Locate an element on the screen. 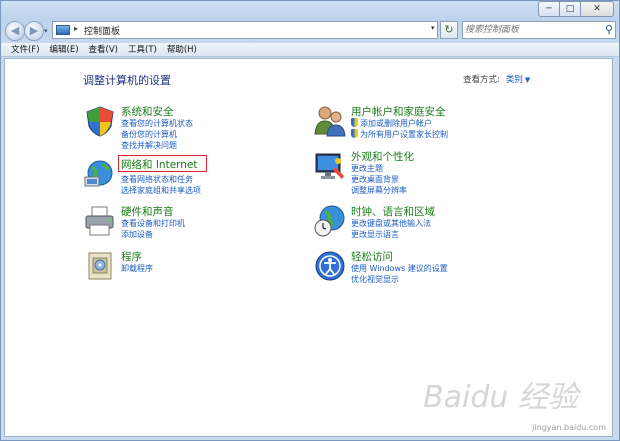 The image size is (620, 441). link-desktop-background: 更改桌面背景 is located at coordinates (375, 179).